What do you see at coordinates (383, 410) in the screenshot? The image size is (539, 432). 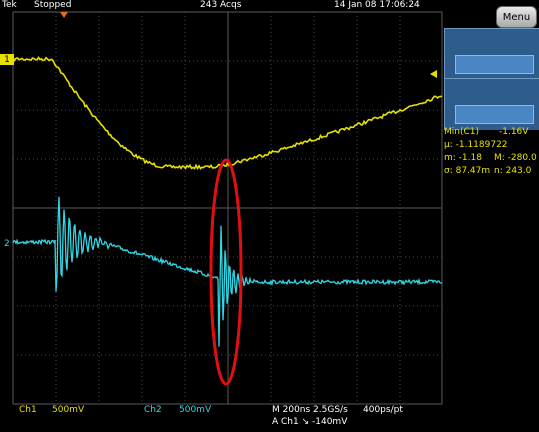 I see `resolution-readout: 400ps/pt` at bounding box center [383, 410].